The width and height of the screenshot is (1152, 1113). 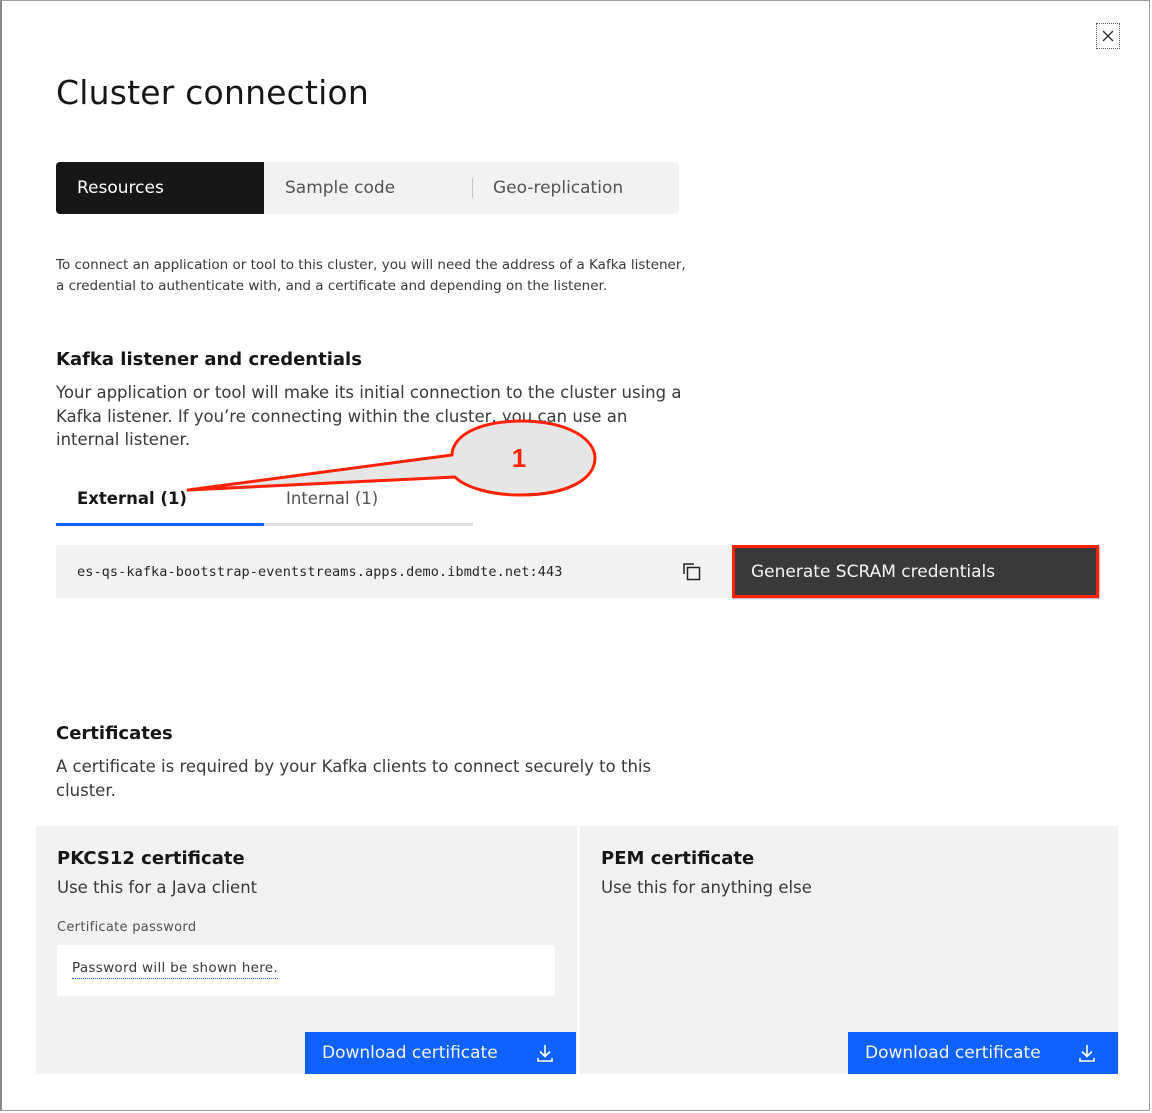 I want to click on generate-scram-credentials-button: Generate SCRAM credentials, so click(x=915, y=571).